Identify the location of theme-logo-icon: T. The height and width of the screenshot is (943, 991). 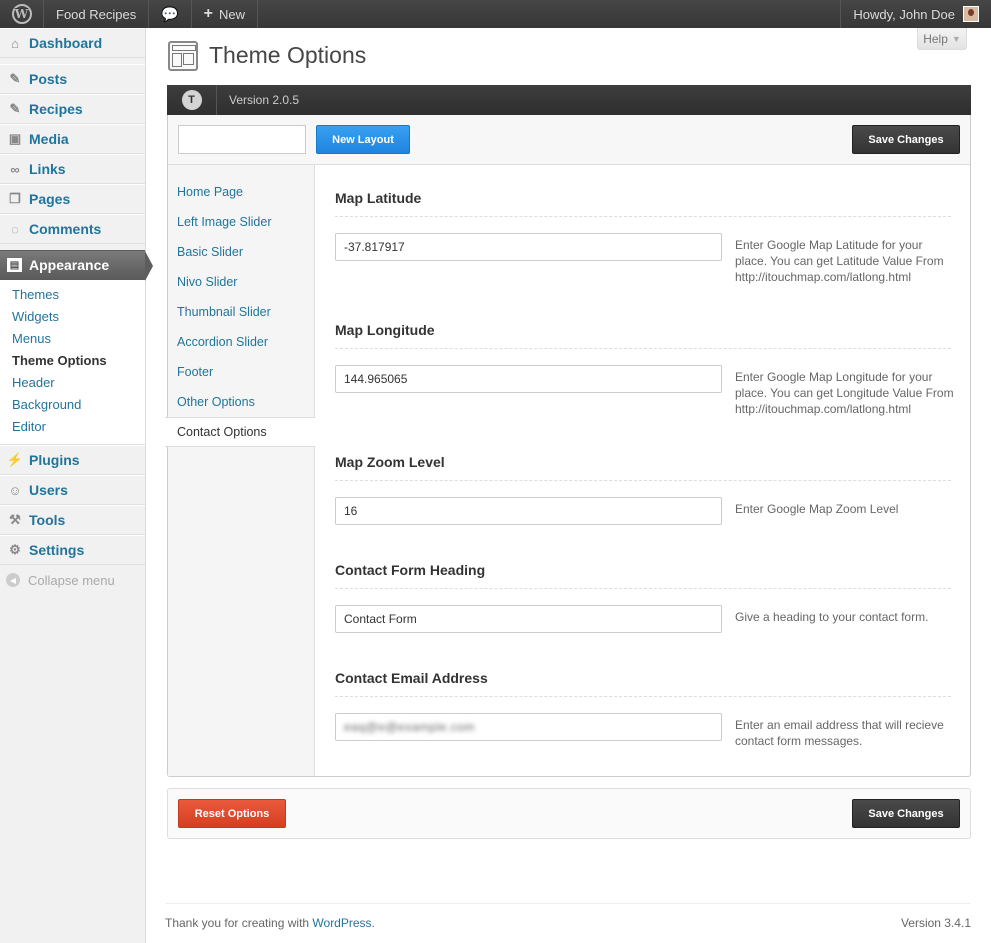
(191, 100).